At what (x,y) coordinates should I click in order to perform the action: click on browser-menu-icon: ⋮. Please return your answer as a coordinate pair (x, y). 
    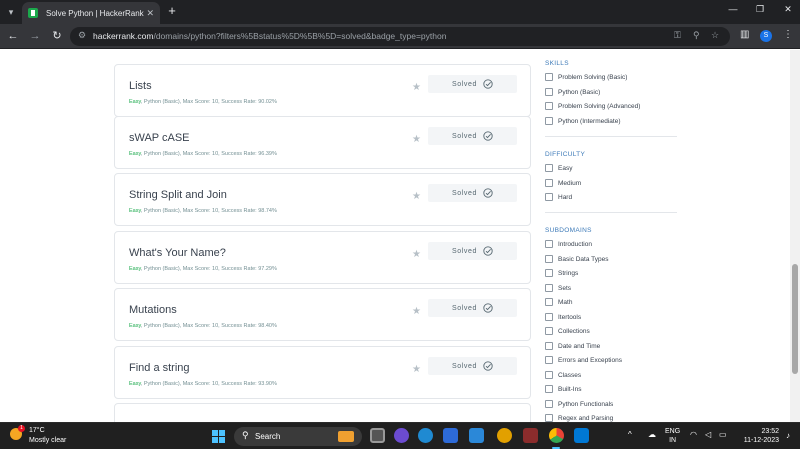
    Looking at the image, I should click on (788, 34).